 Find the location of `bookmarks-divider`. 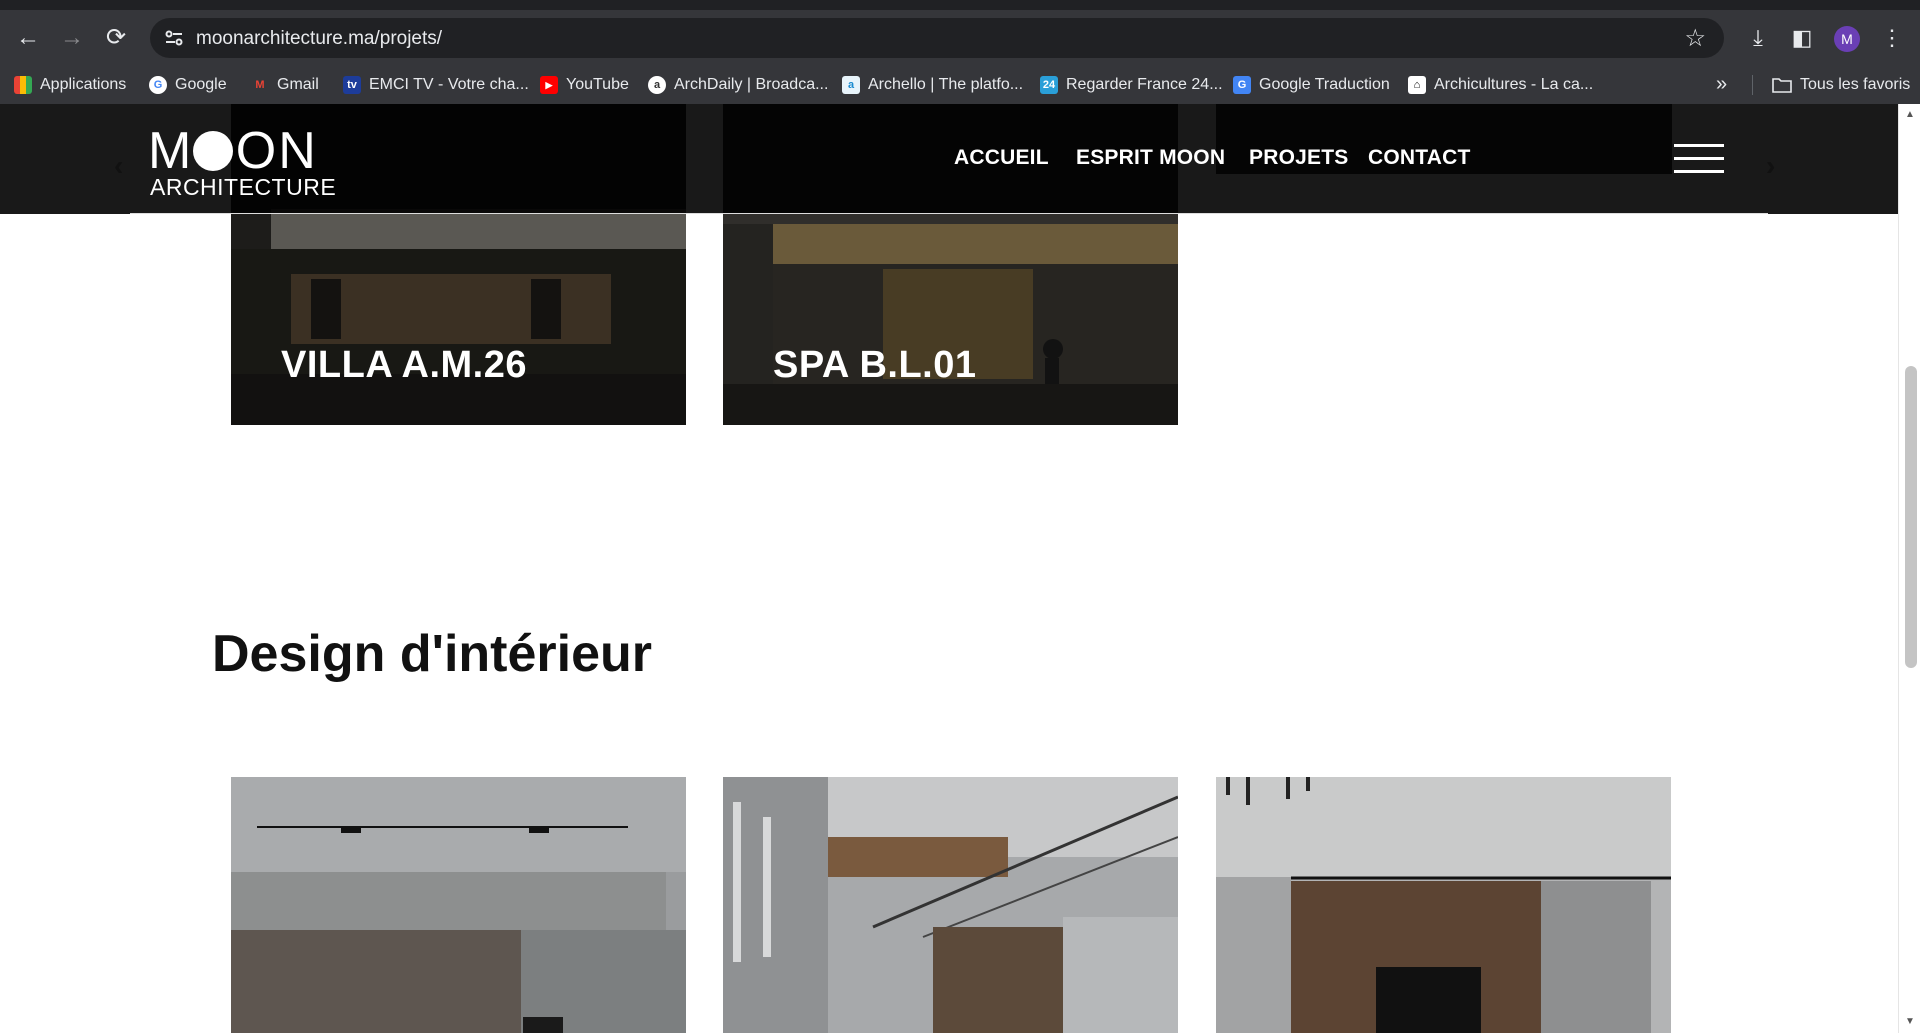

bookmarks-divider is located at coordinates (1752, 85).